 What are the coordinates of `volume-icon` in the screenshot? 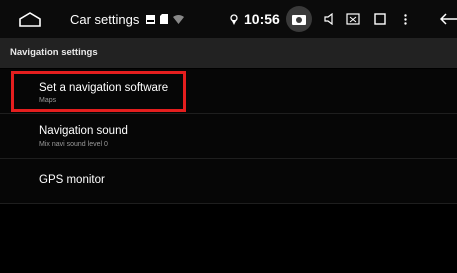 It's located at (330, 19).